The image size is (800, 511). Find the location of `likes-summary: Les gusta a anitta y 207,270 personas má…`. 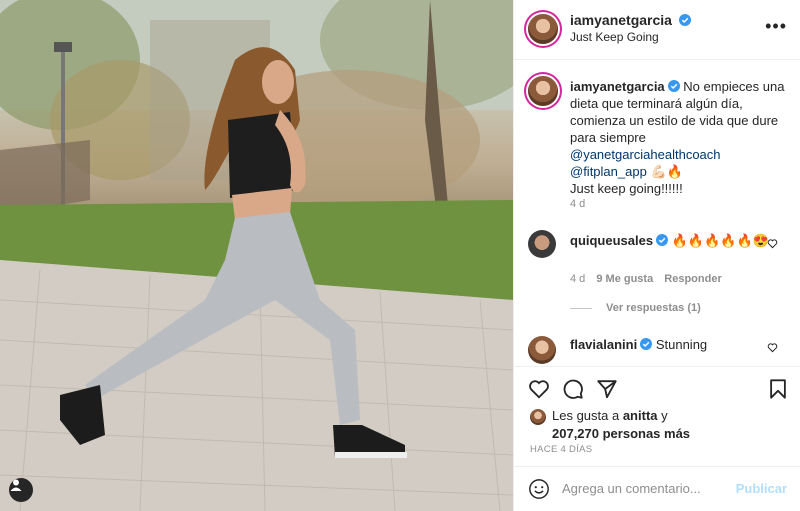

likes-summary: Les gusta a anitta y 207,270 personas má… is located at coordinates (621, 425).